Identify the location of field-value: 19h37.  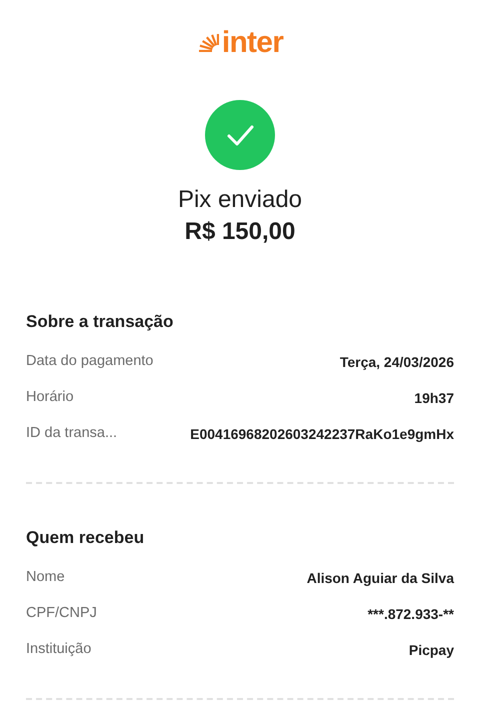
(434, 398).